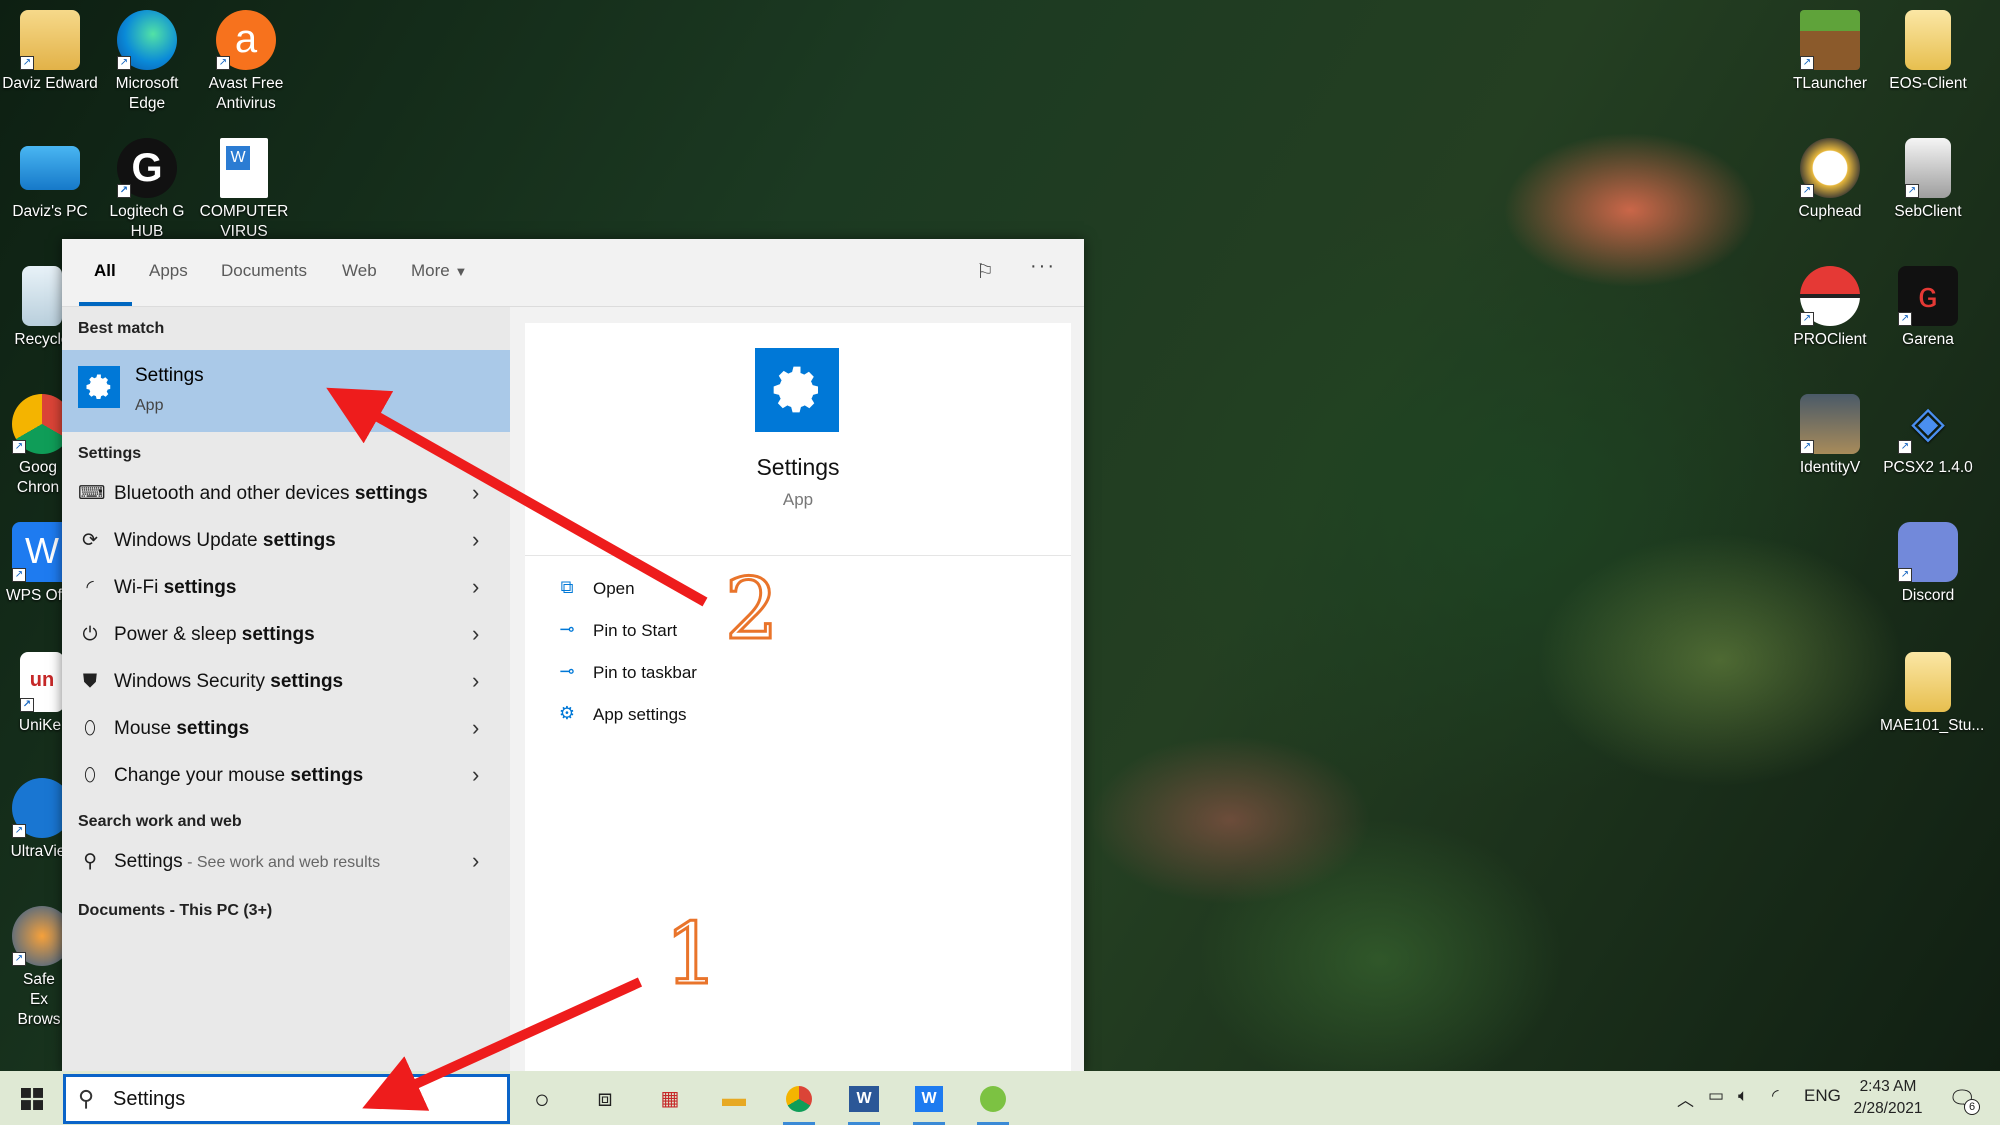 Image resolution: width=2000 pixels, height=1145 pixels. I want to click on desktop-icon-proclient: ↗ PROClient, so click(1830, 308).